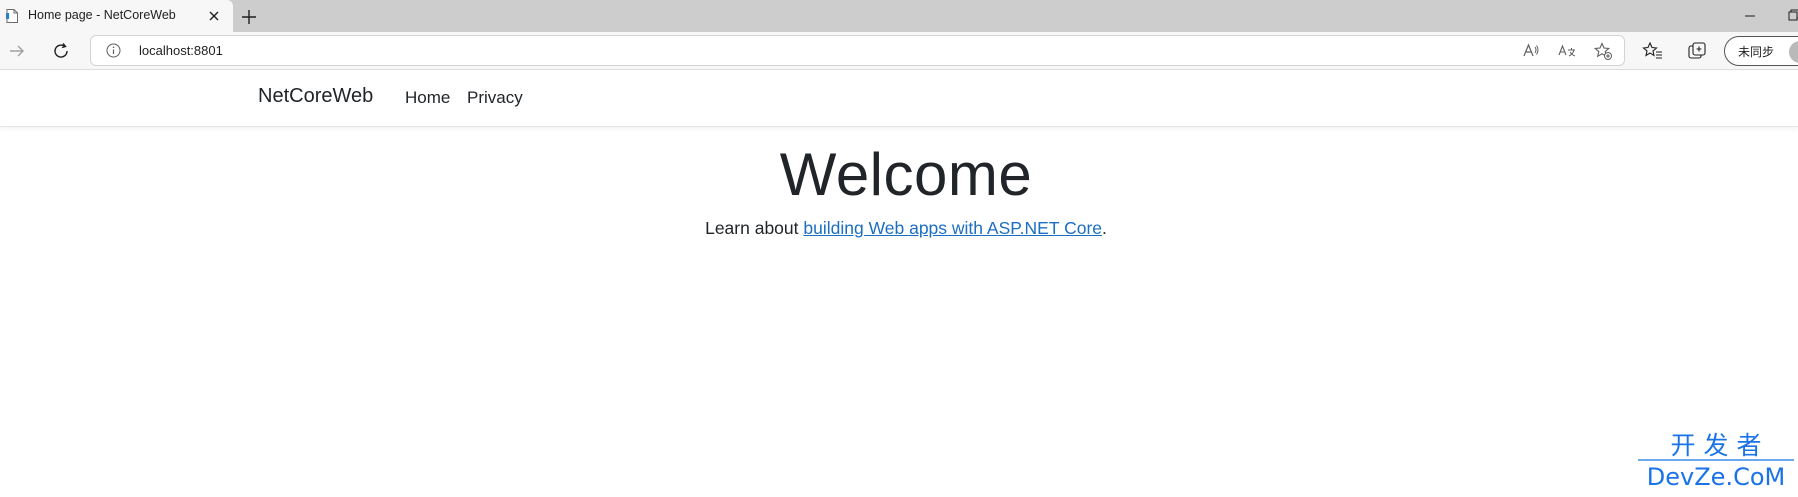 The height and width of the screenshot is (497, 1798). I want to click on learn-suffix: ., so click(1104, 228).